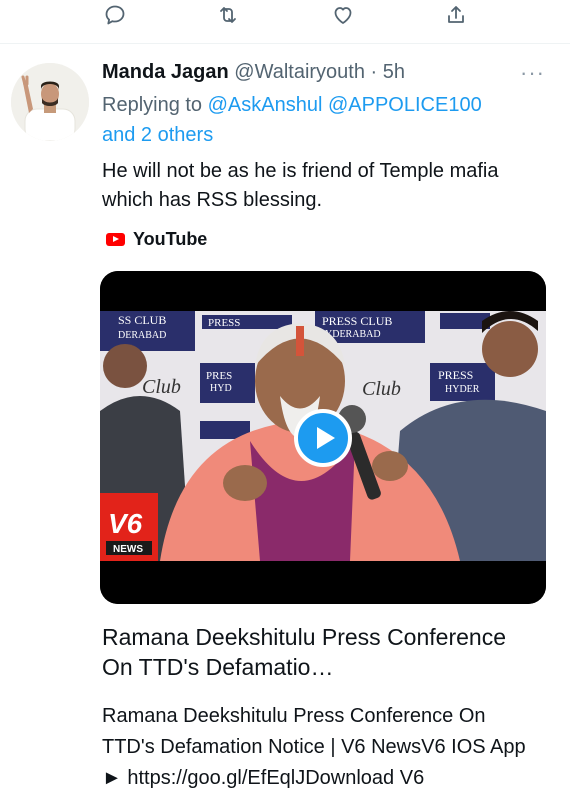 This screenshot has height=800, width=570. I want to click on avatar, so click(50, 102).